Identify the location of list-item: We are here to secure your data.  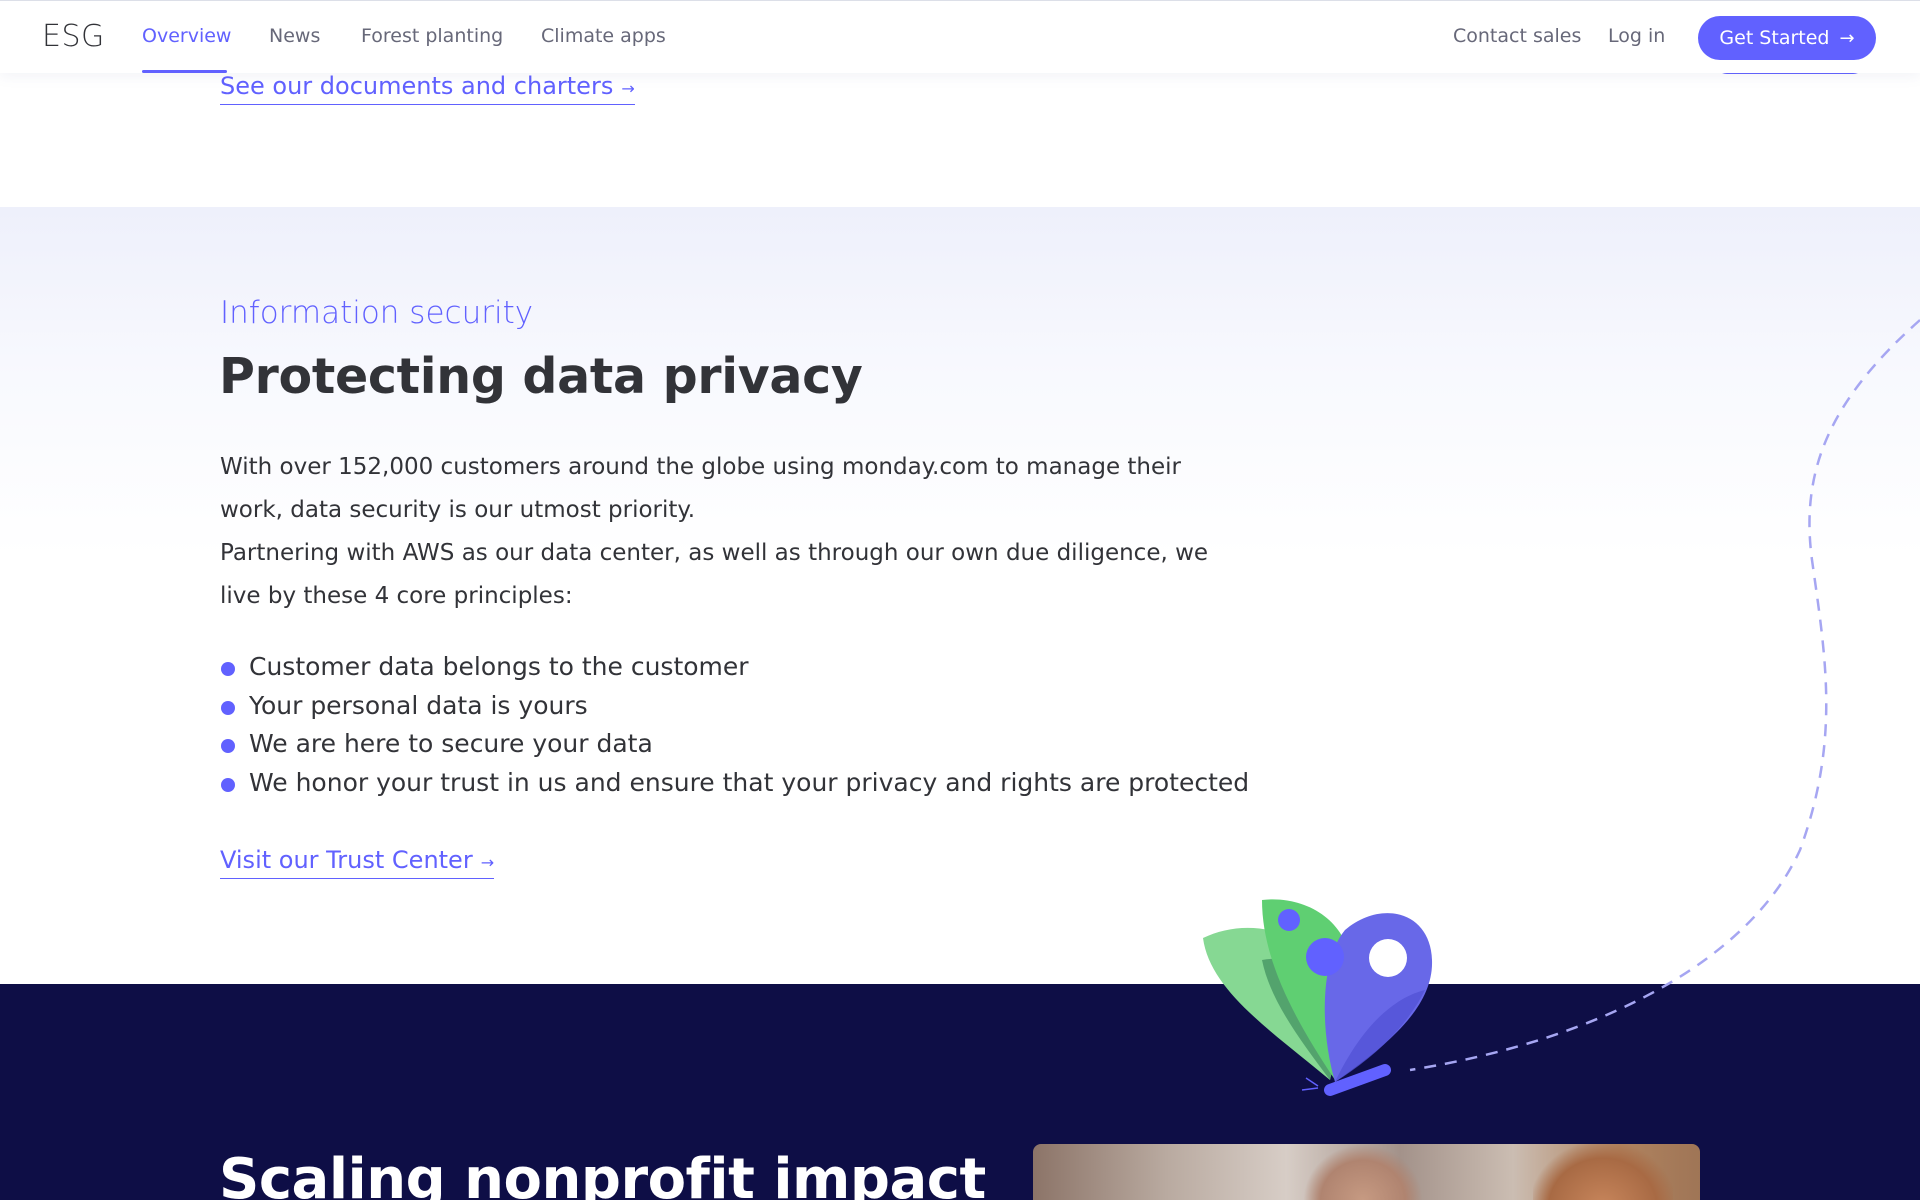
(734, 744).